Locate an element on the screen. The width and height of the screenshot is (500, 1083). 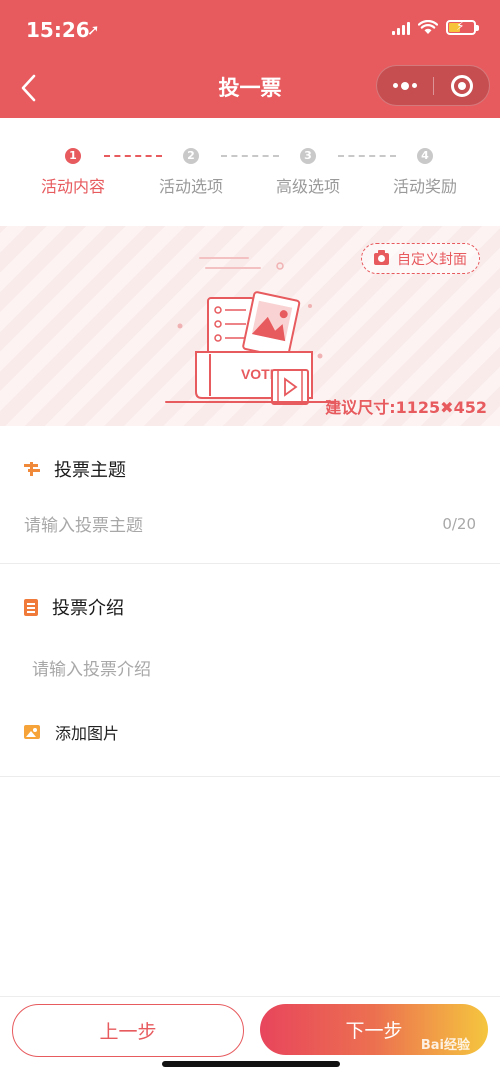
step-label: 活动选项 is located at coordinates (190, 186).